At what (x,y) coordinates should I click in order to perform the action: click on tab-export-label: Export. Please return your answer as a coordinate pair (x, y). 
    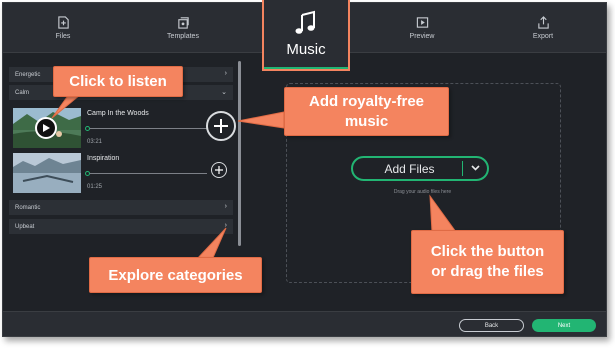
    Looking at the image, I should click on (543, 36).